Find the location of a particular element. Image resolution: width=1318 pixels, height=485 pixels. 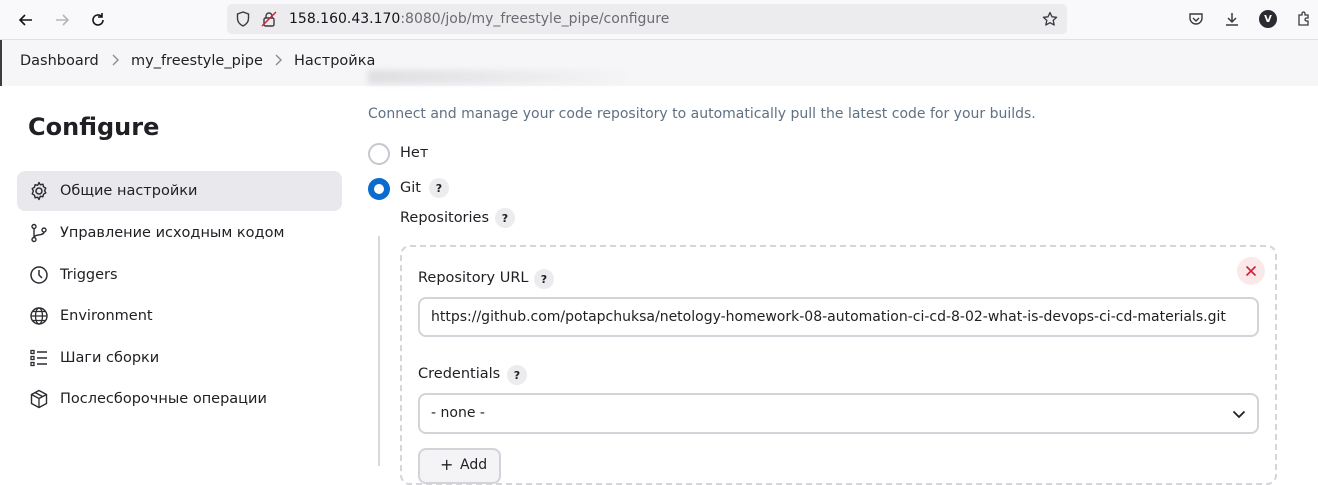

breadcrumb-dashboard: Dashboard is located at coordinates (59, 61).